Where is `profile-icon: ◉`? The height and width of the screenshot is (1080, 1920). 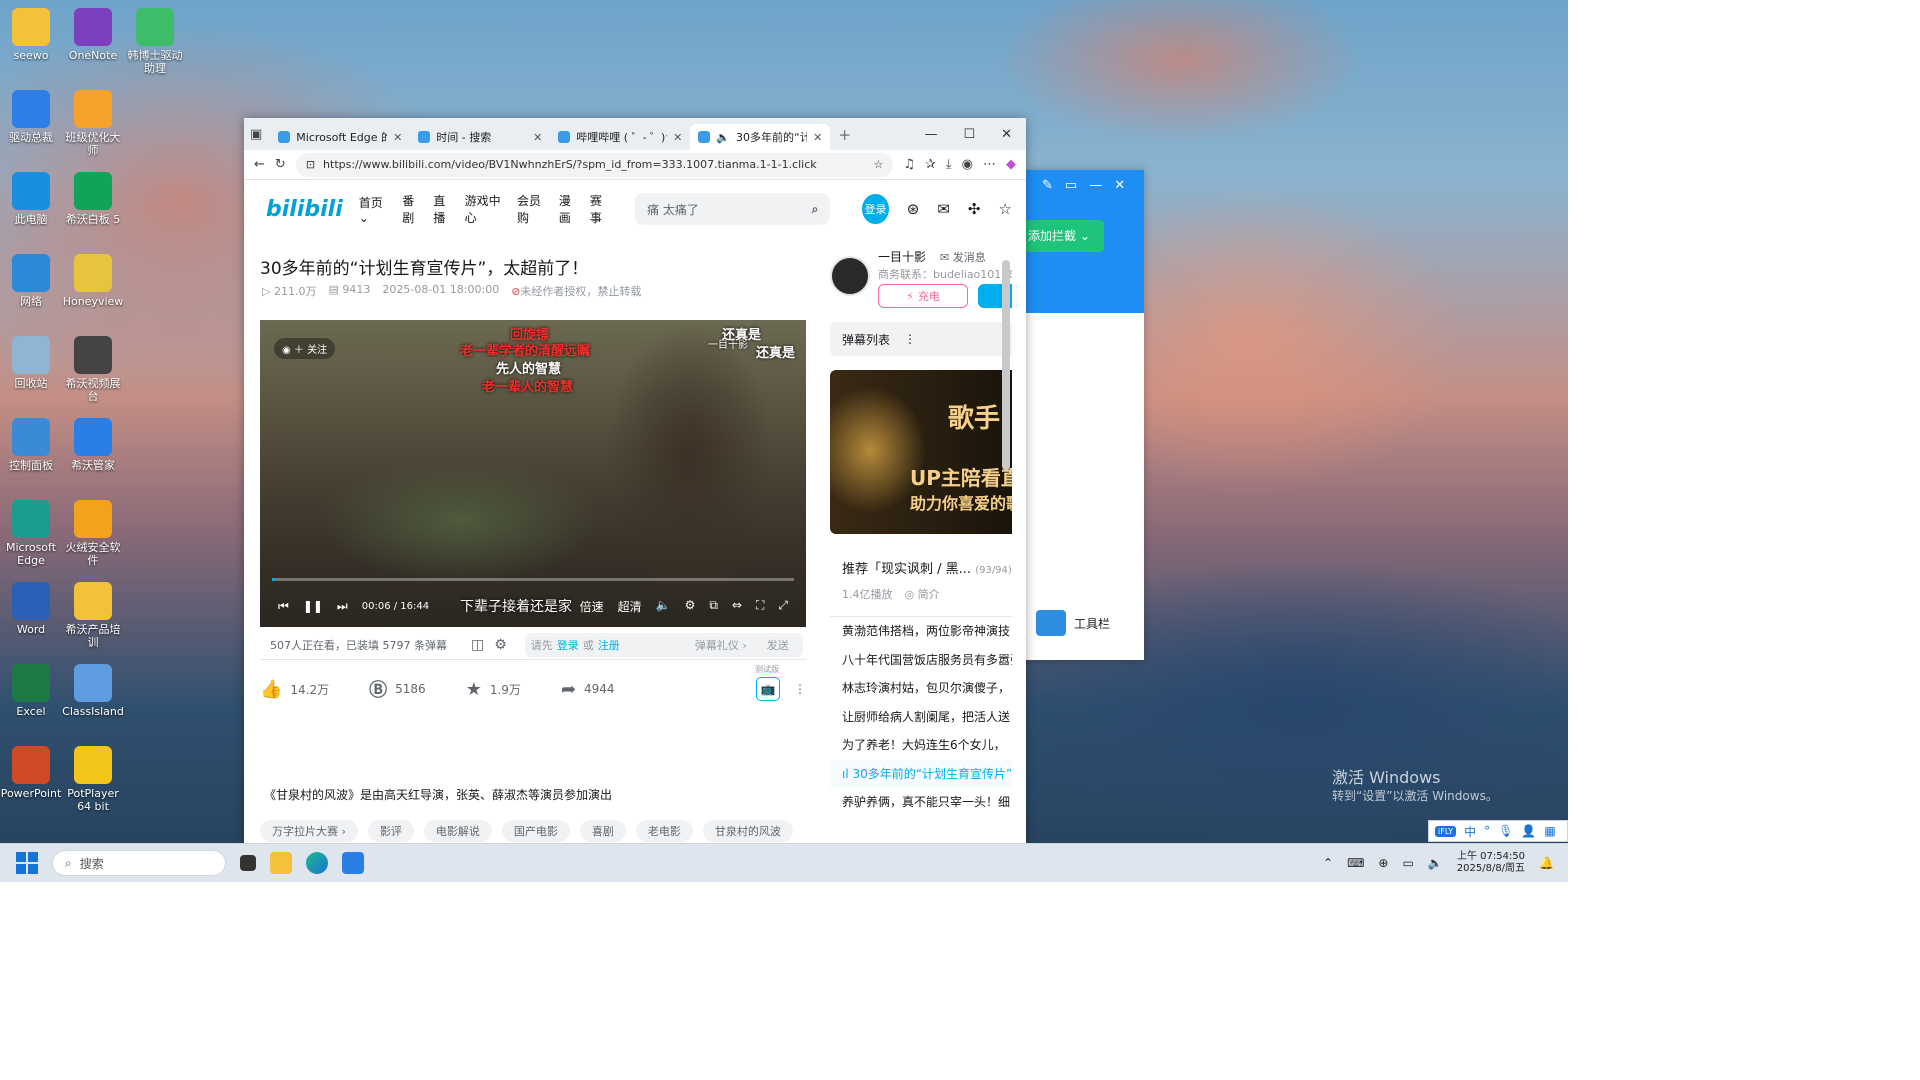 profile-icon: ◉ is located at coordinates (967, 164).